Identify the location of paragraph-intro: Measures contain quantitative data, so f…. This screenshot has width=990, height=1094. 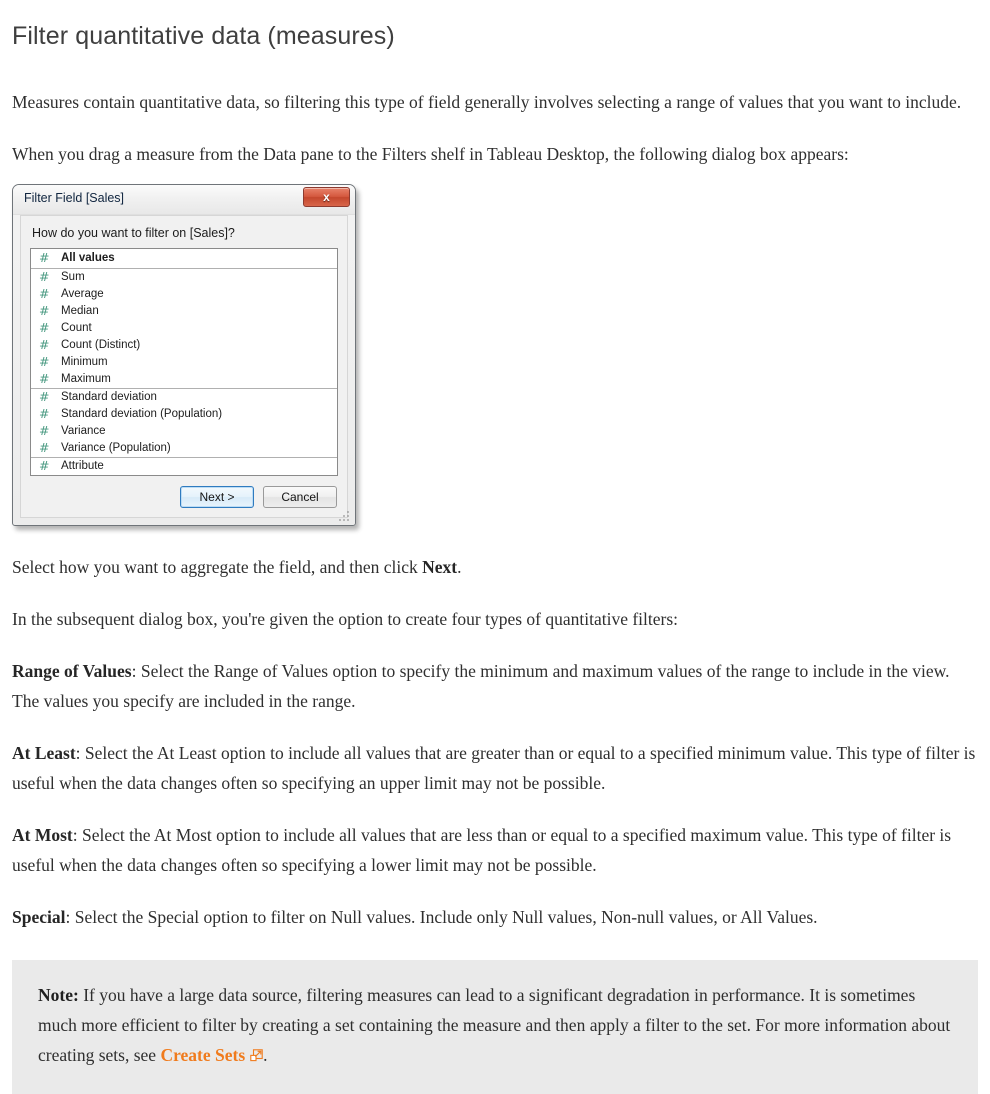
(487, 101).